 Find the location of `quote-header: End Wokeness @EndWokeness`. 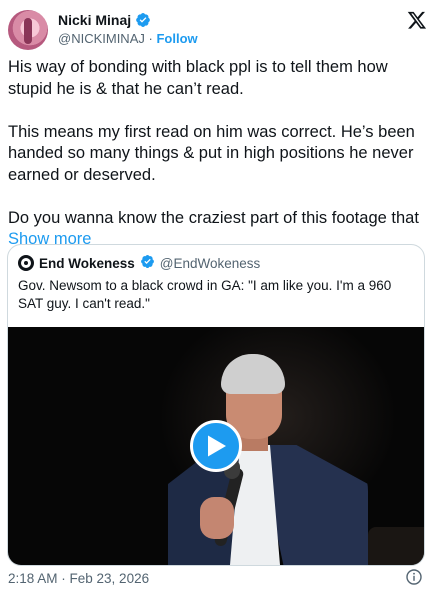

quote-header: End Wokeness @EndWokeness is located at coordinates (139, 263).